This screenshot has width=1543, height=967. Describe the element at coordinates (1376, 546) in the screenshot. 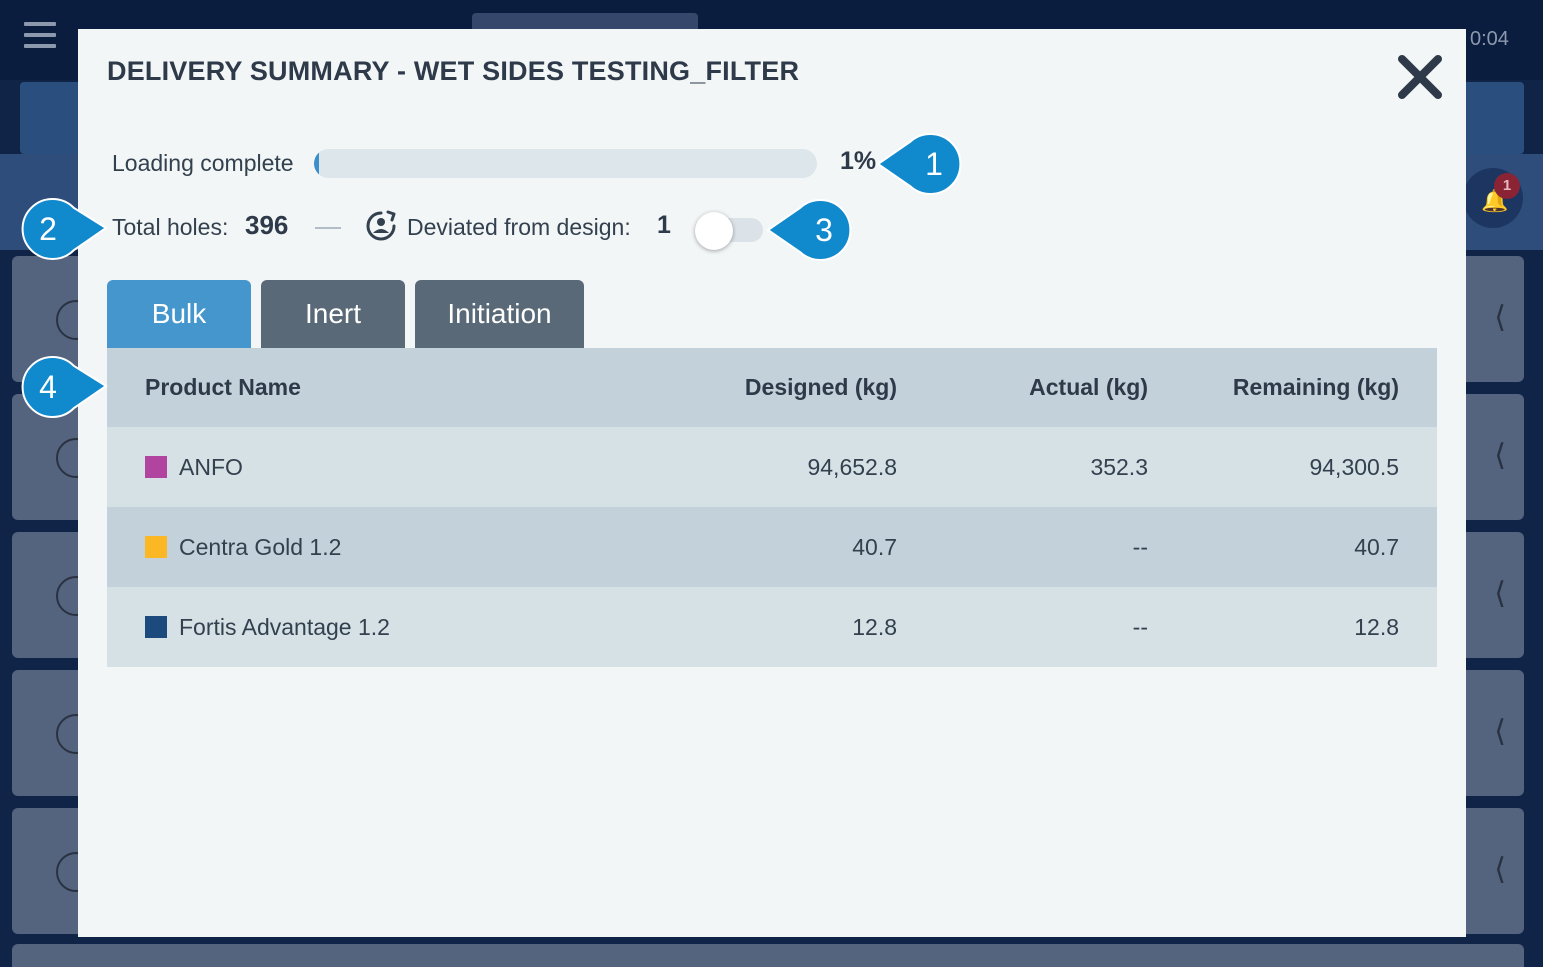

I see `remaining-cell: 40.7` at that location.